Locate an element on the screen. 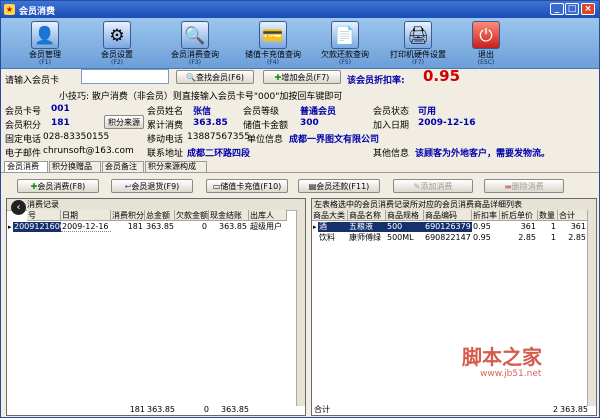 The width and height of the screenshot is (600, 418). col-discount: 折扣率 is located at coordinates (486, 215).